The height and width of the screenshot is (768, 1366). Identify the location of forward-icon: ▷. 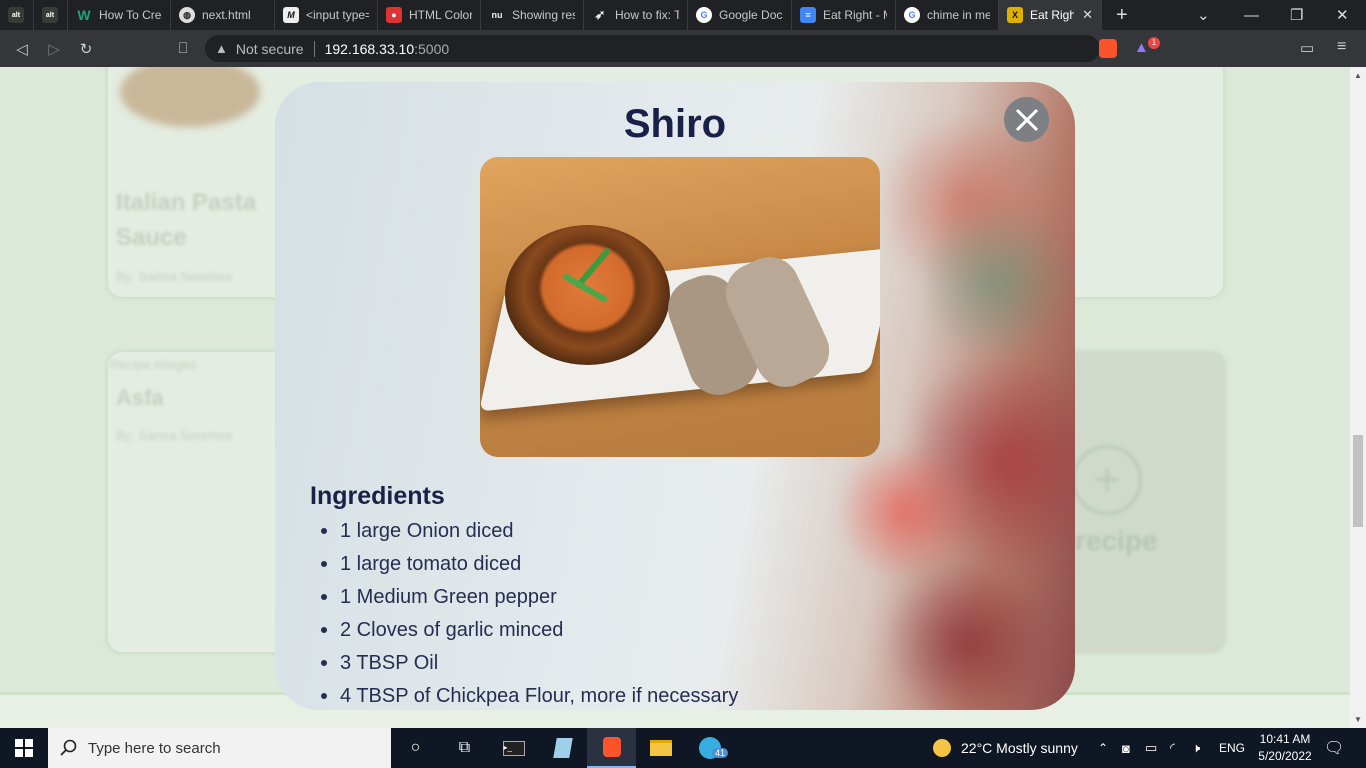
(54, 49).